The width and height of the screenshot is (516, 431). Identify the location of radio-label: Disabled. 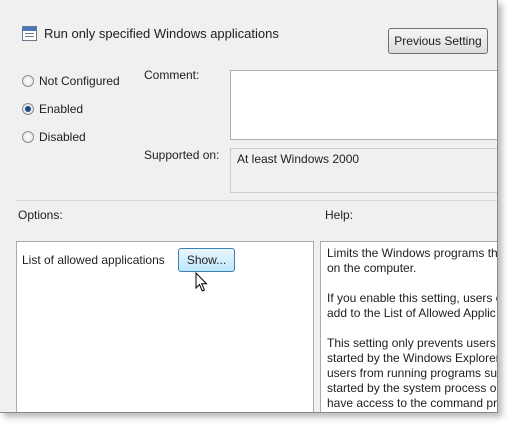
(62, 137).